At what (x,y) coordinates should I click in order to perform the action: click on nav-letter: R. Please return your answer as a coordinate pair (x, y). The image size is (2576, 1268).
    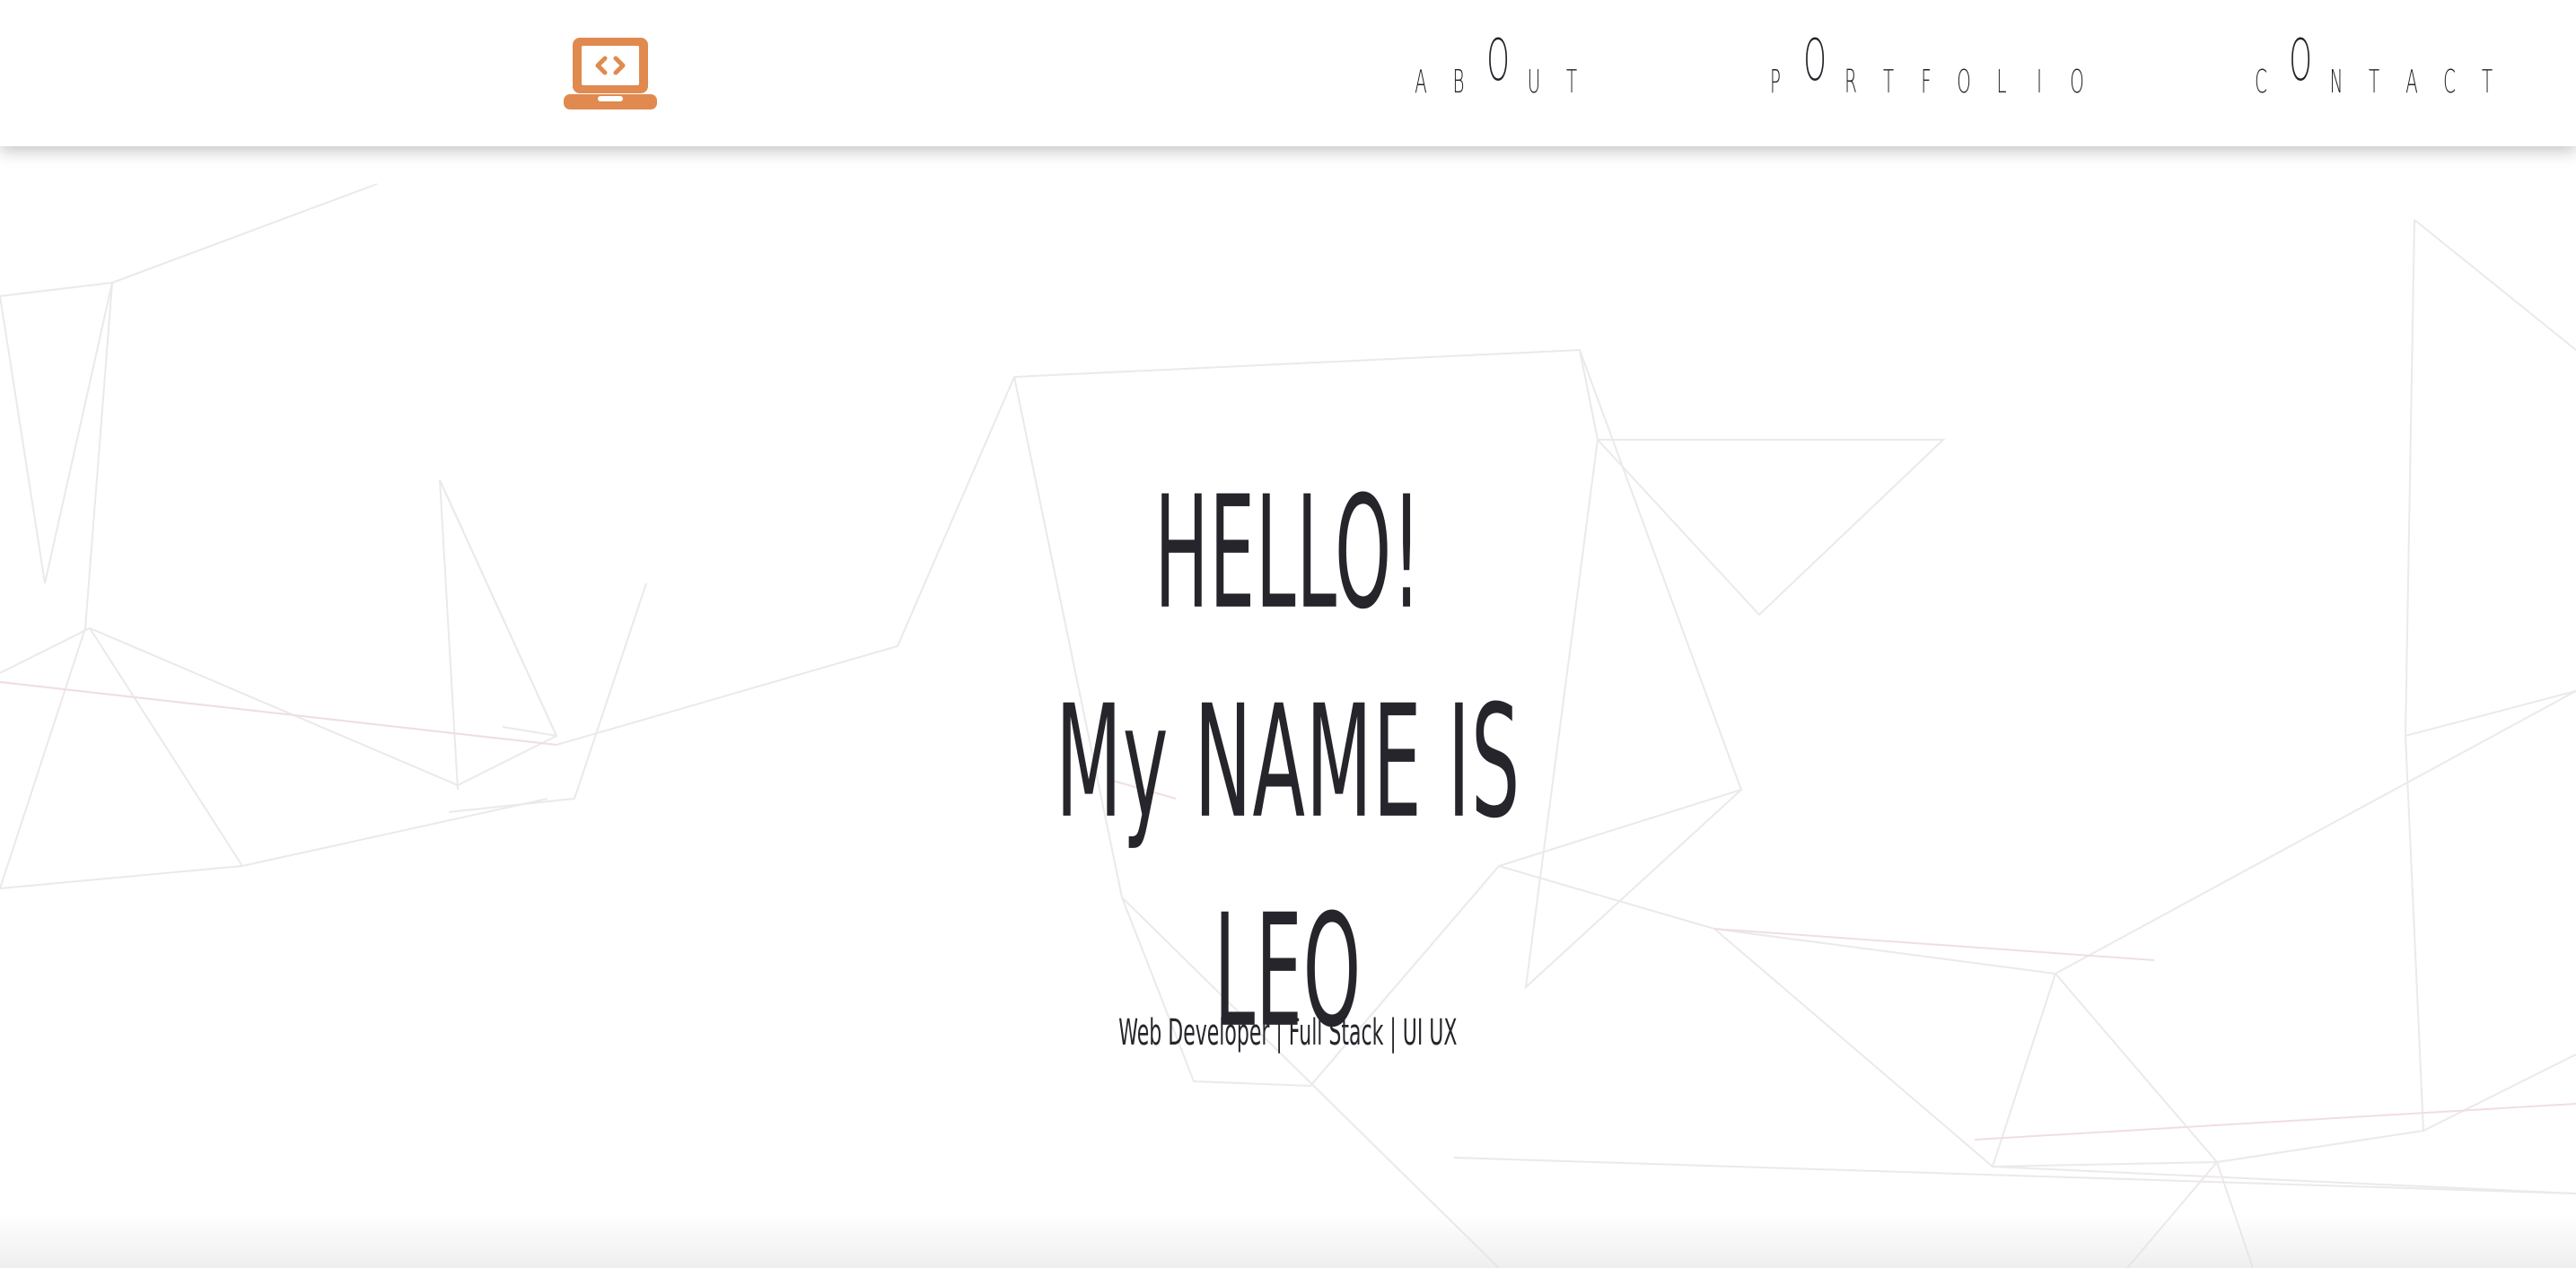
    Looking at the image, I should click on (1851, 82).